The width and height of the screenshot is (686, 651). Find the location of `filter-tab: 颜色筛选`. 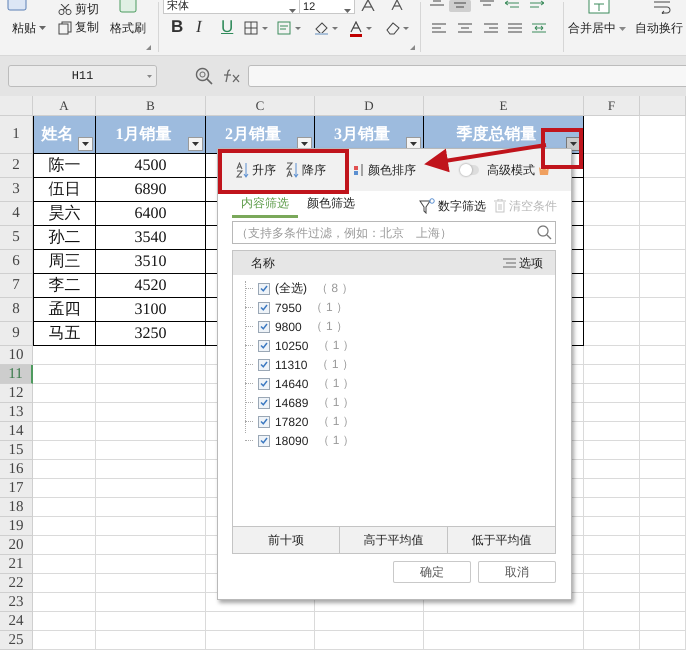

filter-tab: 颜色筛选 is located at coordinates (331, 206).